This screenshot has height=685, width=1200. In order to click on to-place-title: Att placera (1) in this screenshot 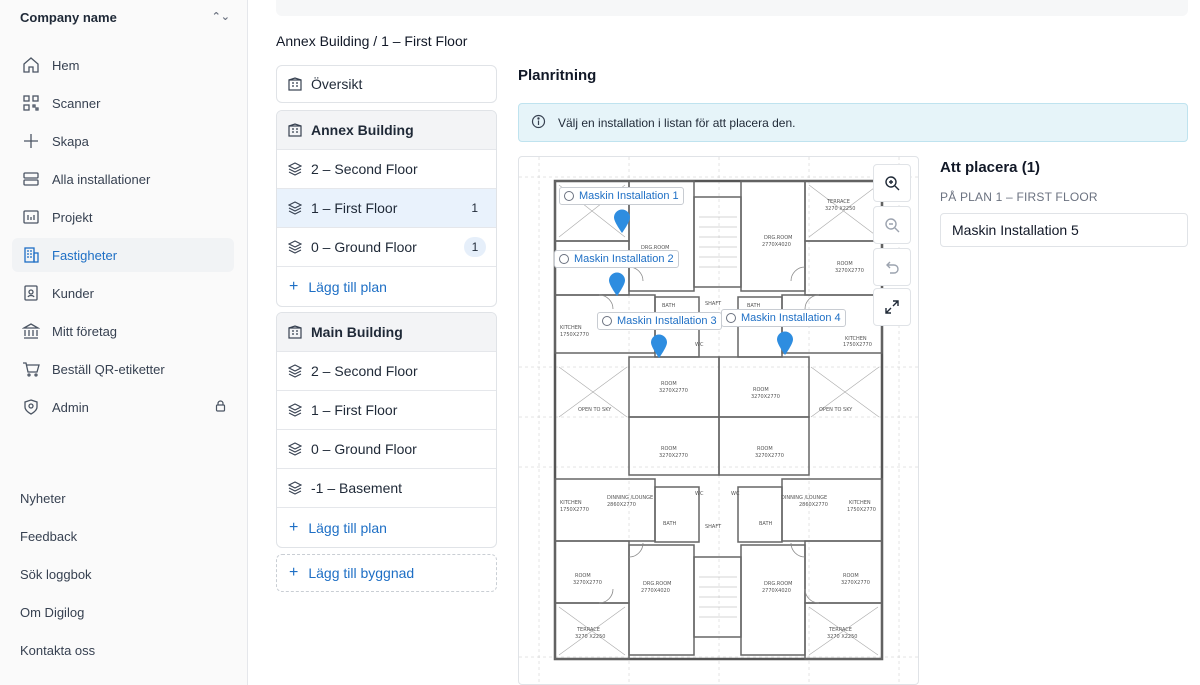, I will do `click(990, 167)`.